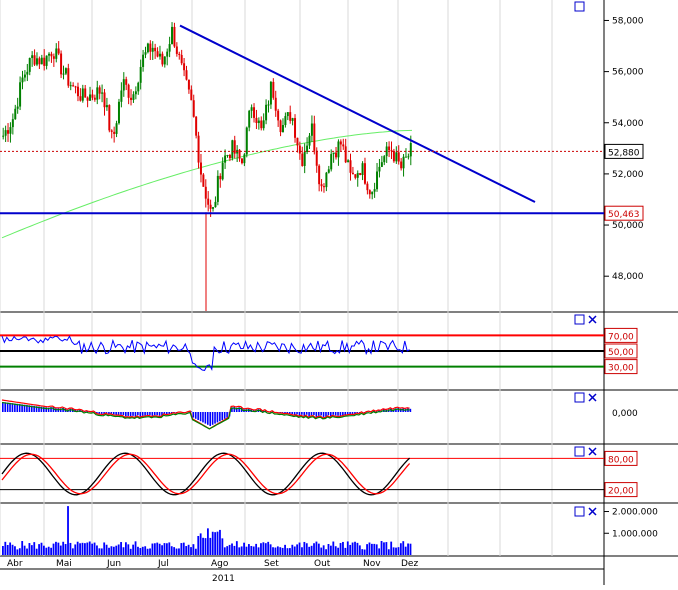 The image size is (678, 590). What do you see at coordinates (322, 564) in the screenshot?
I see `month-label: Out` at bounding box center [322, 564].